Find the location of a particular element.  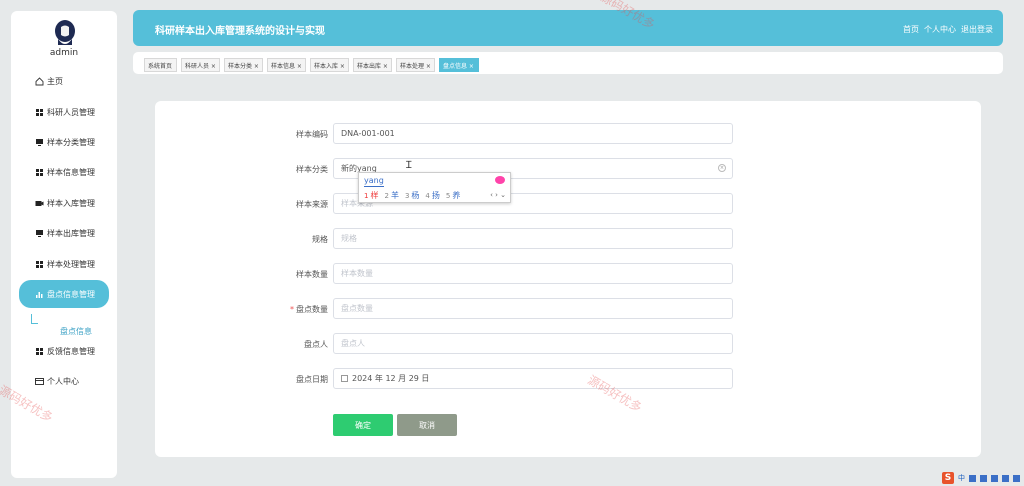

inventory-date-picker: 2024 年 12 月 29 日 is located at coordinates (533, 378).